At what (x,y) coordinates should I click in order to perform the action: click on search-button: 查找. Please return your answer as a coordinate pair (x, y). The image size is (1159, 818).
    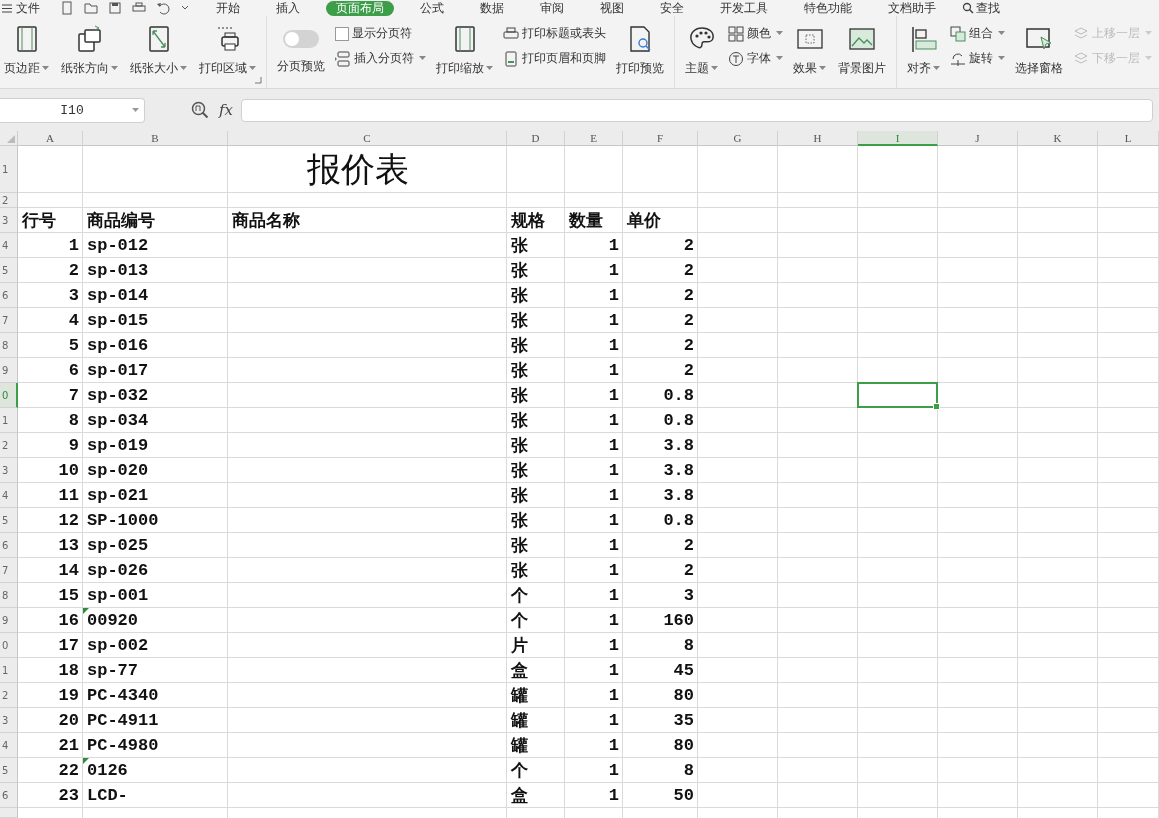
    Looking at the image, I should click on (981, 8).